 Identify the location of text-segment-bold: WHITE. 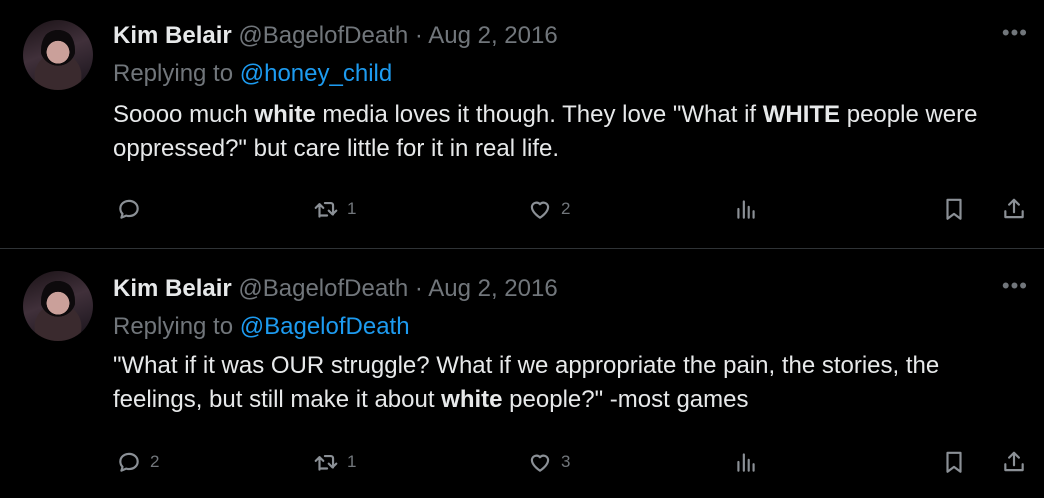
(801, 114).